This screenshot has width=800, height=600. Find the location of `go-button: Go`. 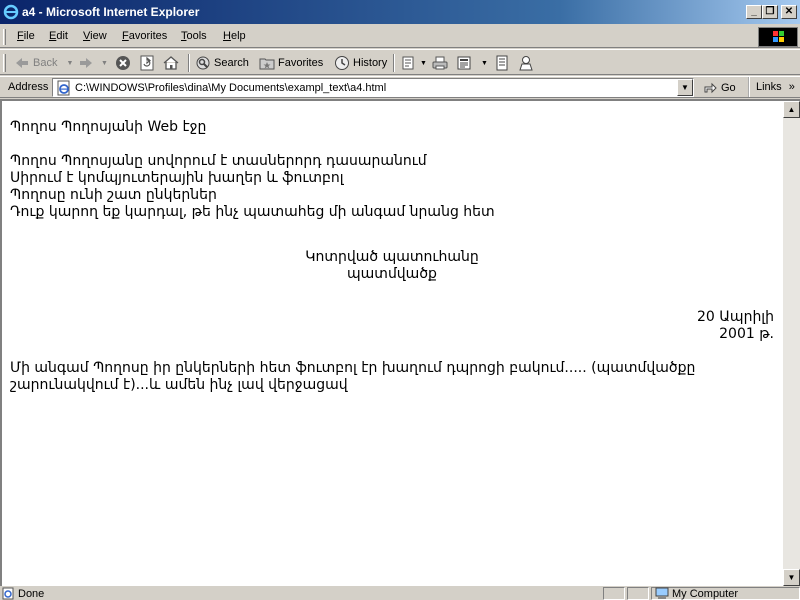

go-button: Go is located at coordinates (719, 88).